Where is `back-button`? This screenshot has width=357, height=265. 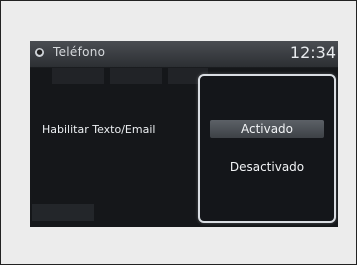
back-button is located at coordinates (63, 212).